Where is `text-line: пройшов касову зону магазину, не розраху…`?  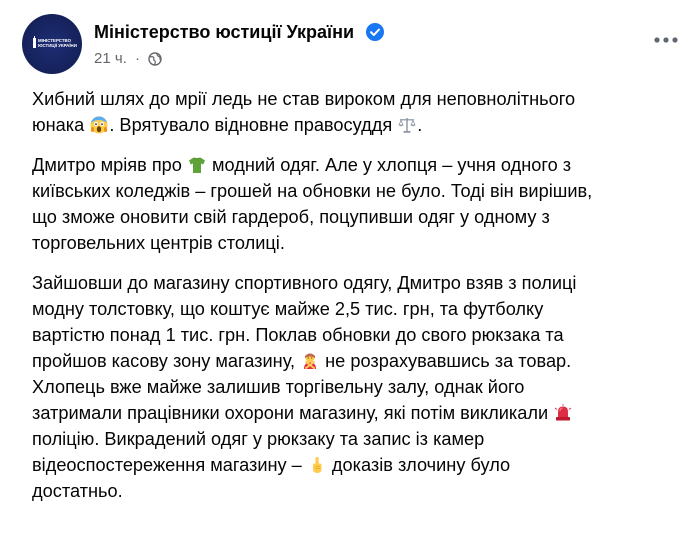 text-line: пройшов касову зону магазину, не розраху… is located at coordinates (352, 361).